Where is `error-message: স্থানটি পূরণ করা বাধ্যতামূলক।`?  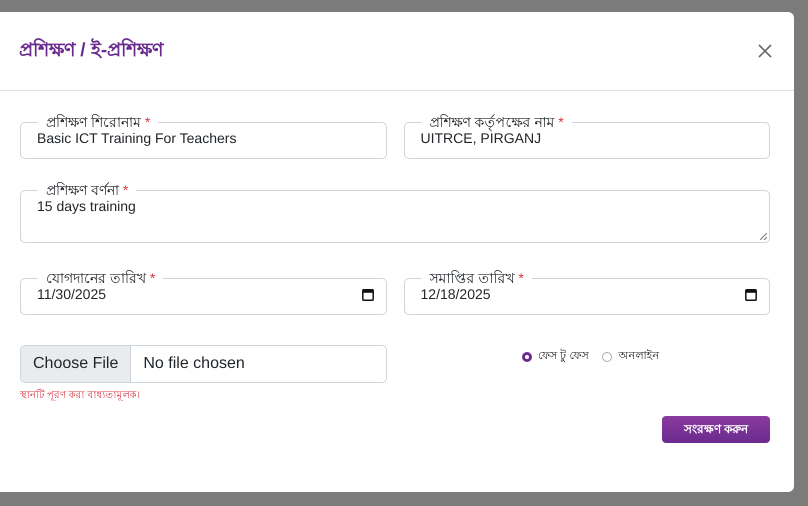 error-message: স্থানটি পূরণ করা বাধ্যতামূলক। is located at coordinates (81, 395).